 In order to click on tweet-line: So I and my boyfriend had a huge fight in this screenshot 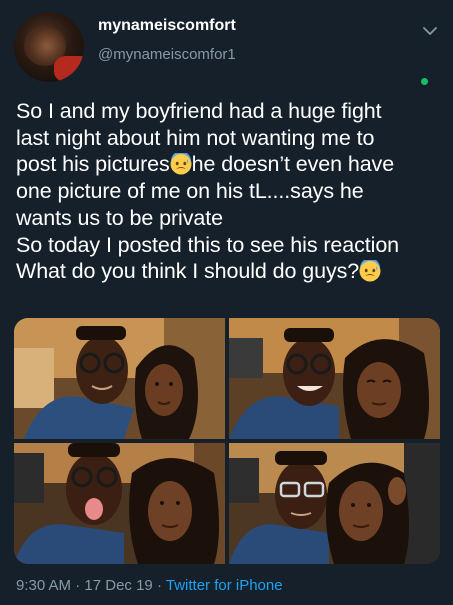, I will do `click(199, 111)`.